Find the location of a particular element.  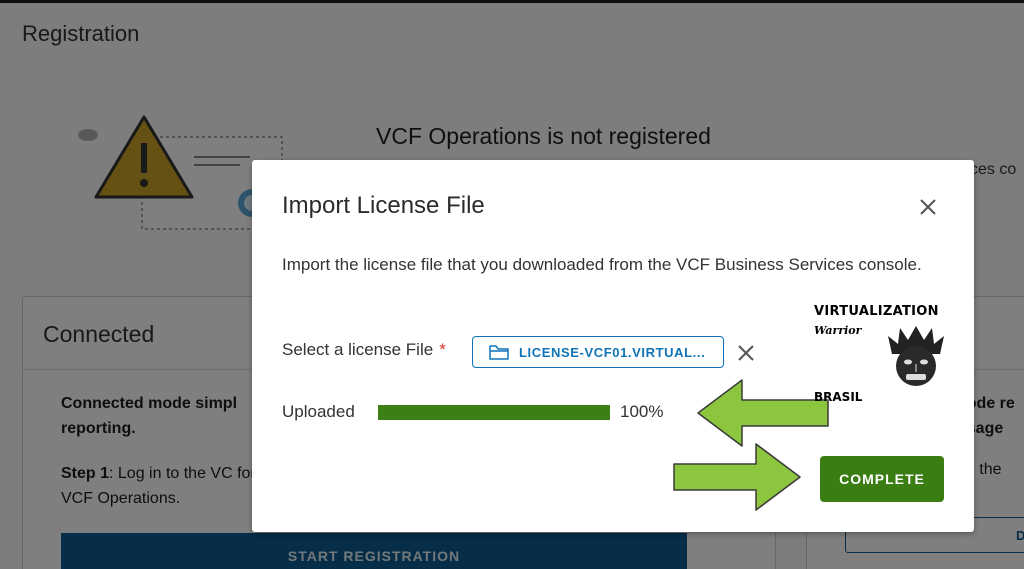

modal-title: Import License File is located at coordinates (383, 205).